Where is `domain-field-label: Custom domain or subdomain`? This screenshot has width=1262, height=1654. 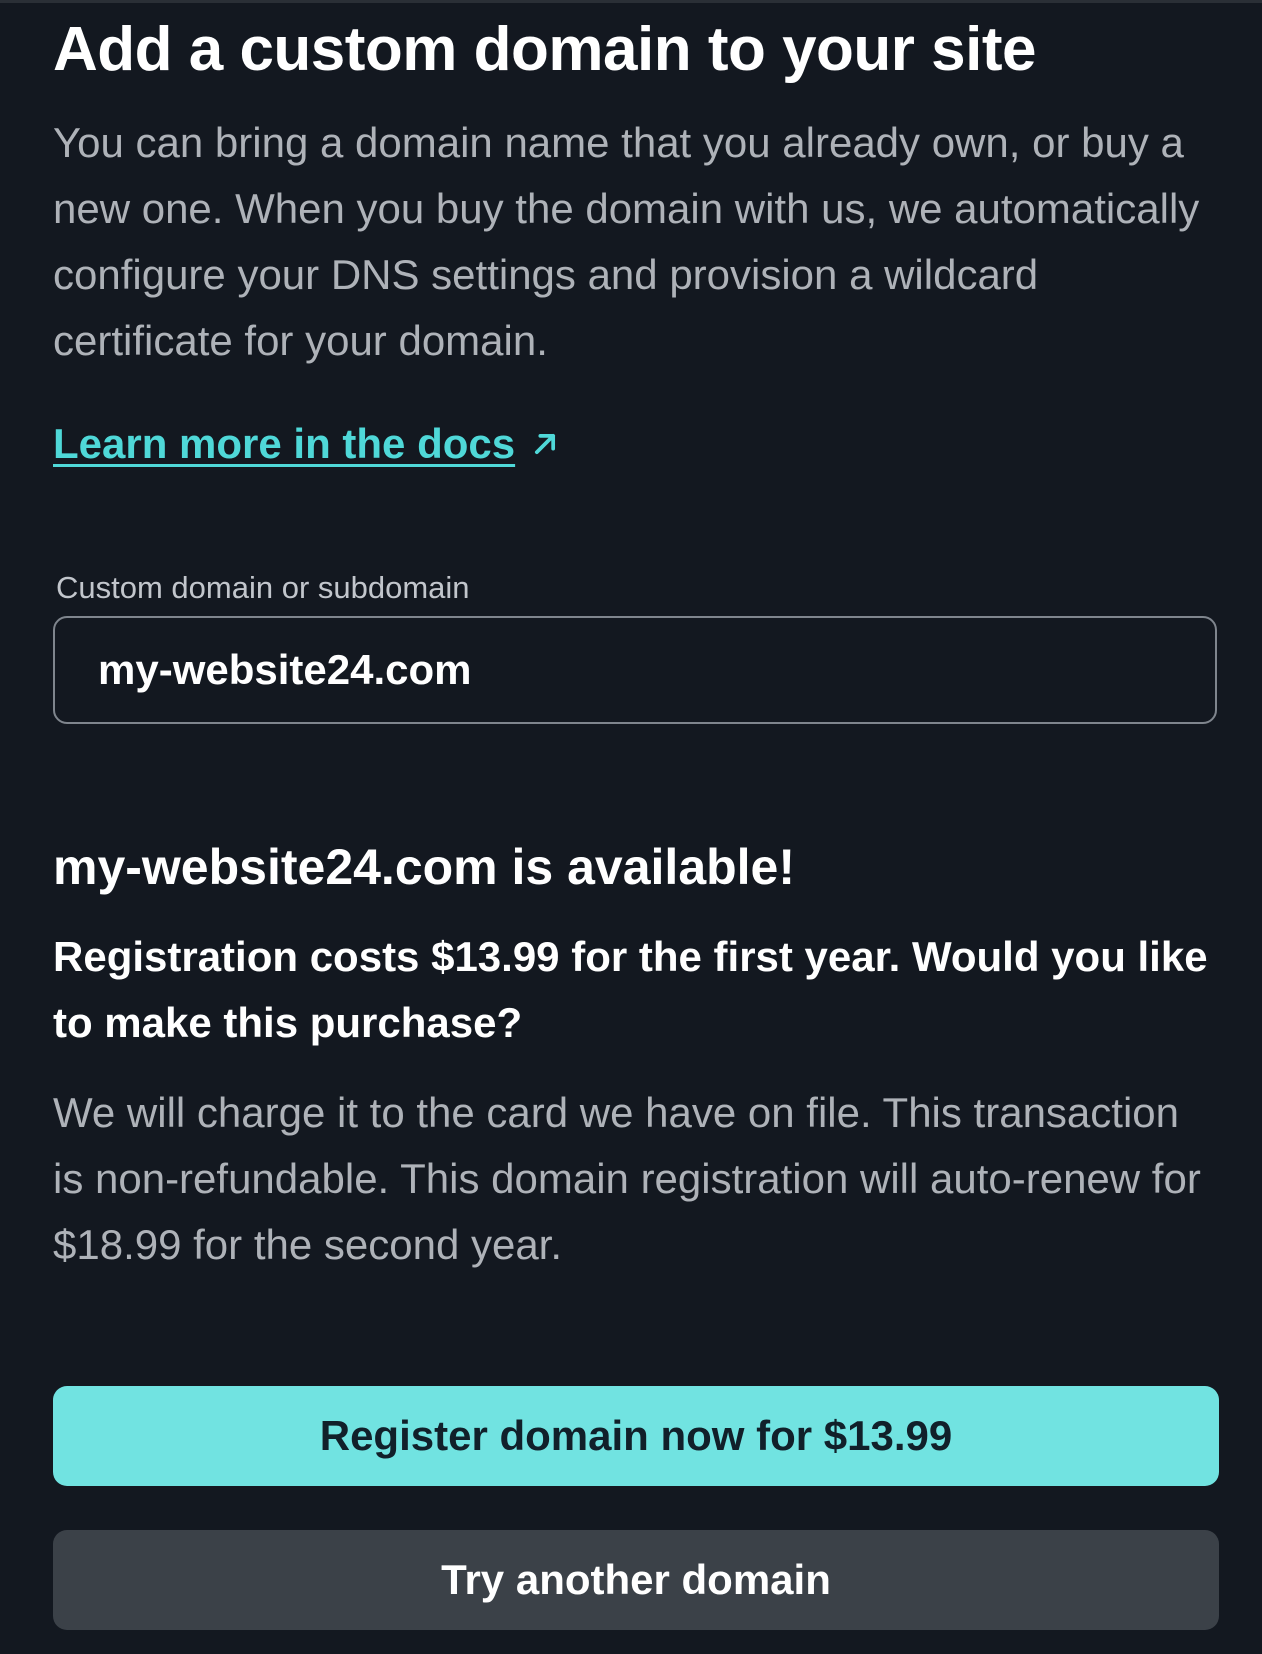
domain-field-label: Custom domain or subdomain is located at coordinates (263, 587).